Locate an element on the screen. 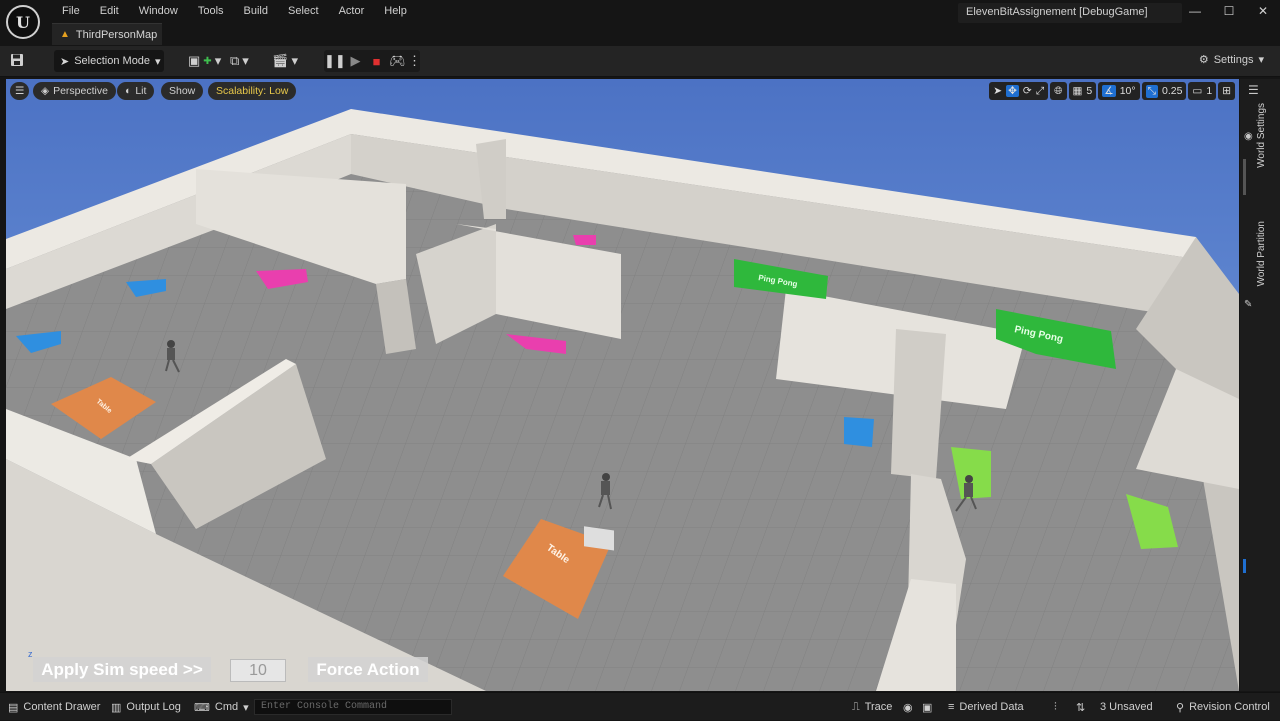 The image size is (1280, 721). translate-tool-icon: ✥ is located at coordinates (1012, 91).